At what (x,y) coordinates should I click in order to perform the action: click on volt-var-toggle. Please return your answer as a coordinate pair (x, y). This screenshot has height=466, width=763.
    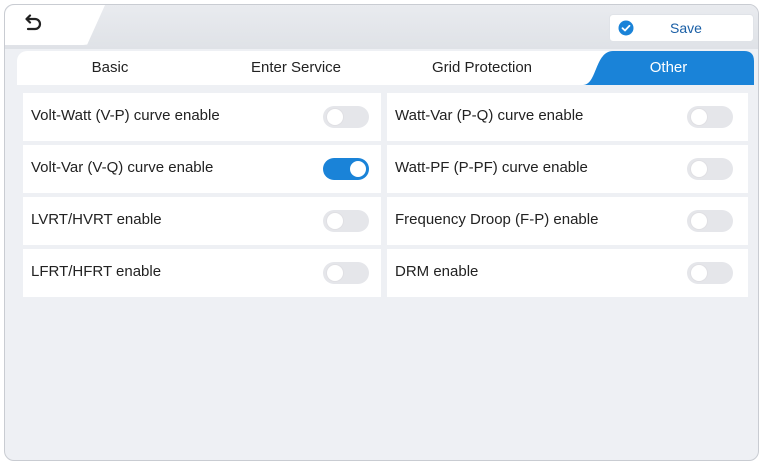
    Looking at the image, I should click on (346, 169).